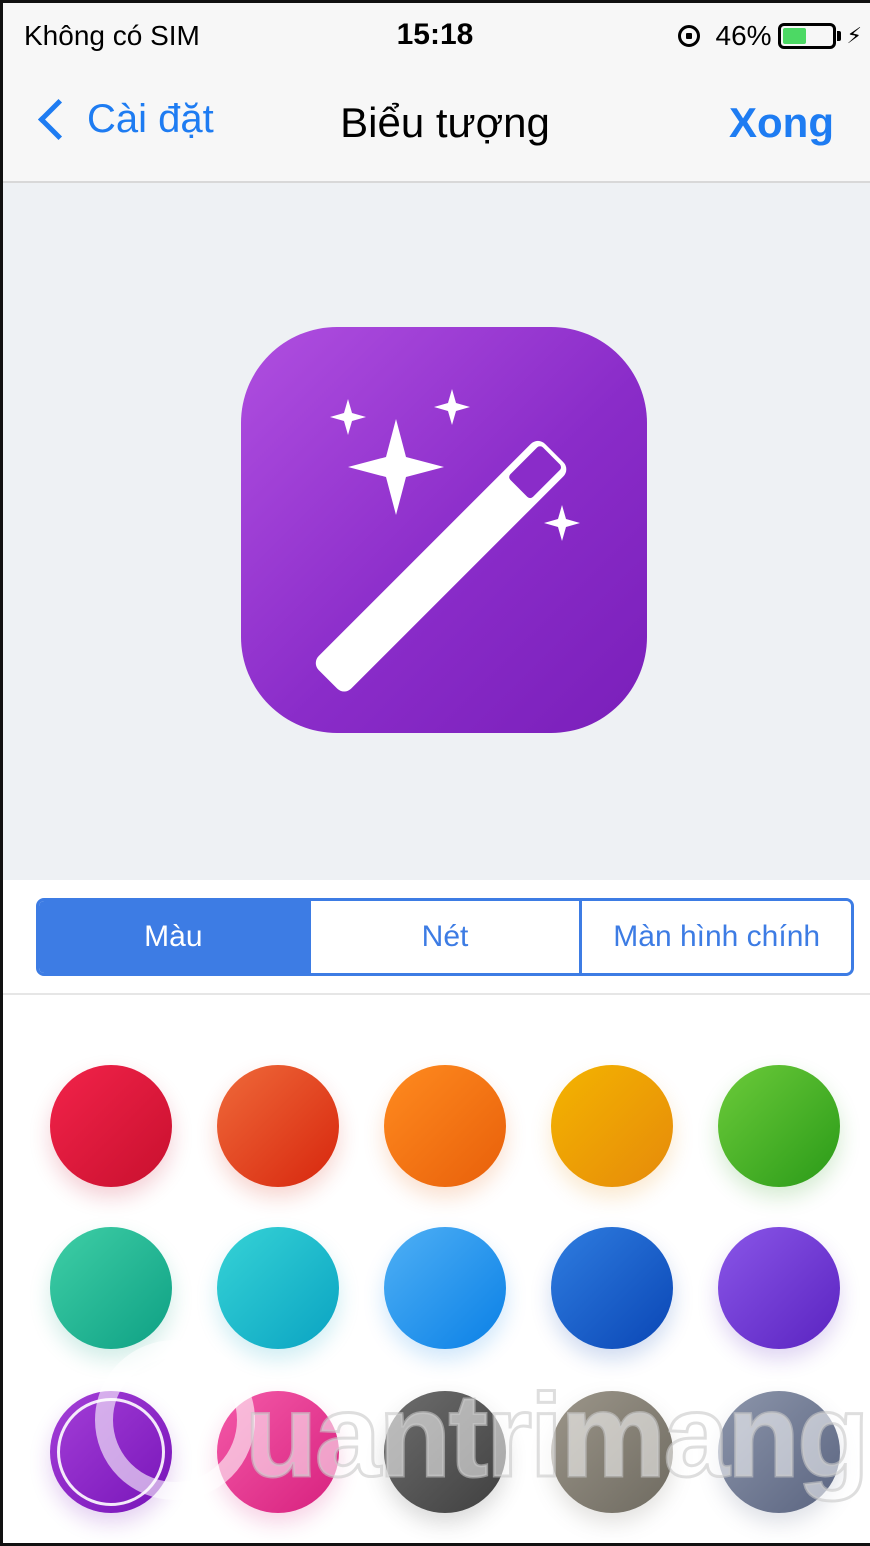  I want to click on app-icon-preview, so click(444, 530).